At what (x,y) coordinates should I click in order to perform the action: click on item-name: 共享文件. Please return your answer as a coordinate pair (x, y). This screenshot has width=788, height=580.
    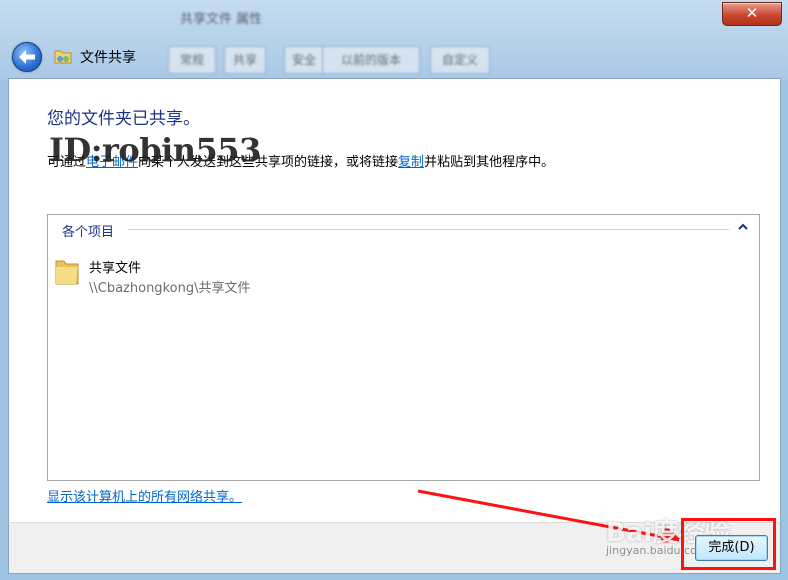
    Looking at the image, I should click on (115, 268).